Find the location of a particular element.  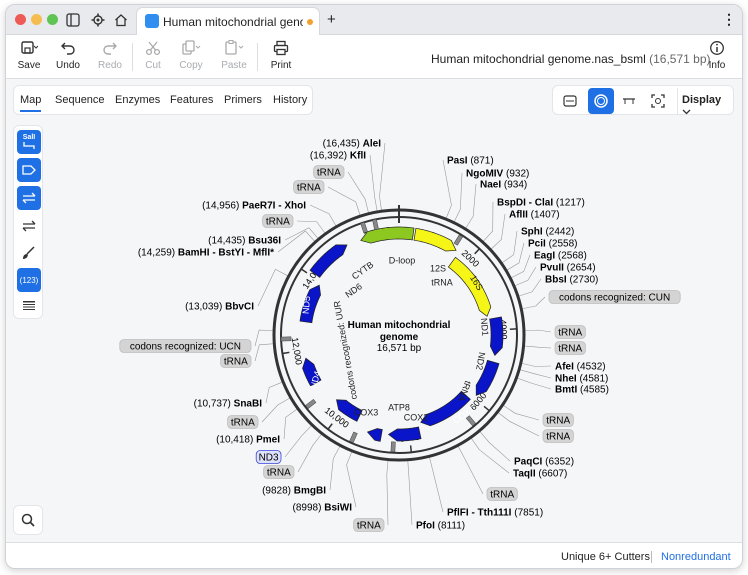

enzyme-set-selector: Unique 6+ Cutters is located at coordinates (605, 557).